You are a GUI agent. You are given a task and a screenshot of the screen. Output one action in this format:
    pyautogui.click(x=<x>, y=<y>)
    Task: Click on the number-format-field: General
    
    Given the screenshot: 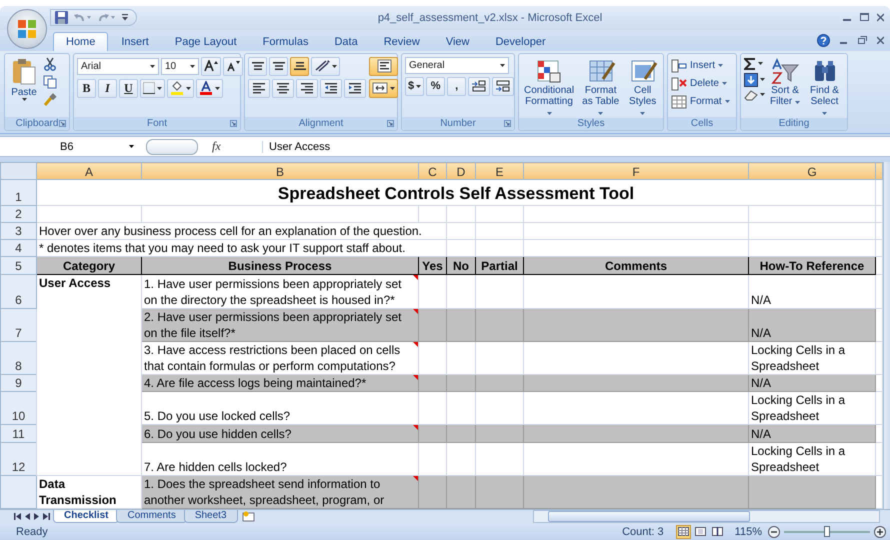 What is the action you would take?
    pyautogui.click(x=457, y=65)
    